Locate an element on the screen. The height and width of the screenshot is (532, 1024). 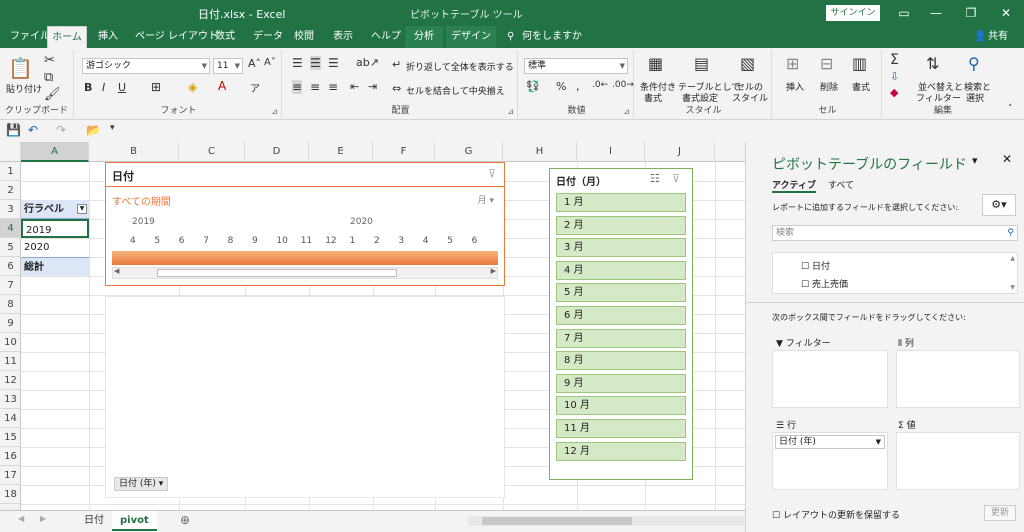
format-cells-button: 書式 is located at coordinates (861, 86).